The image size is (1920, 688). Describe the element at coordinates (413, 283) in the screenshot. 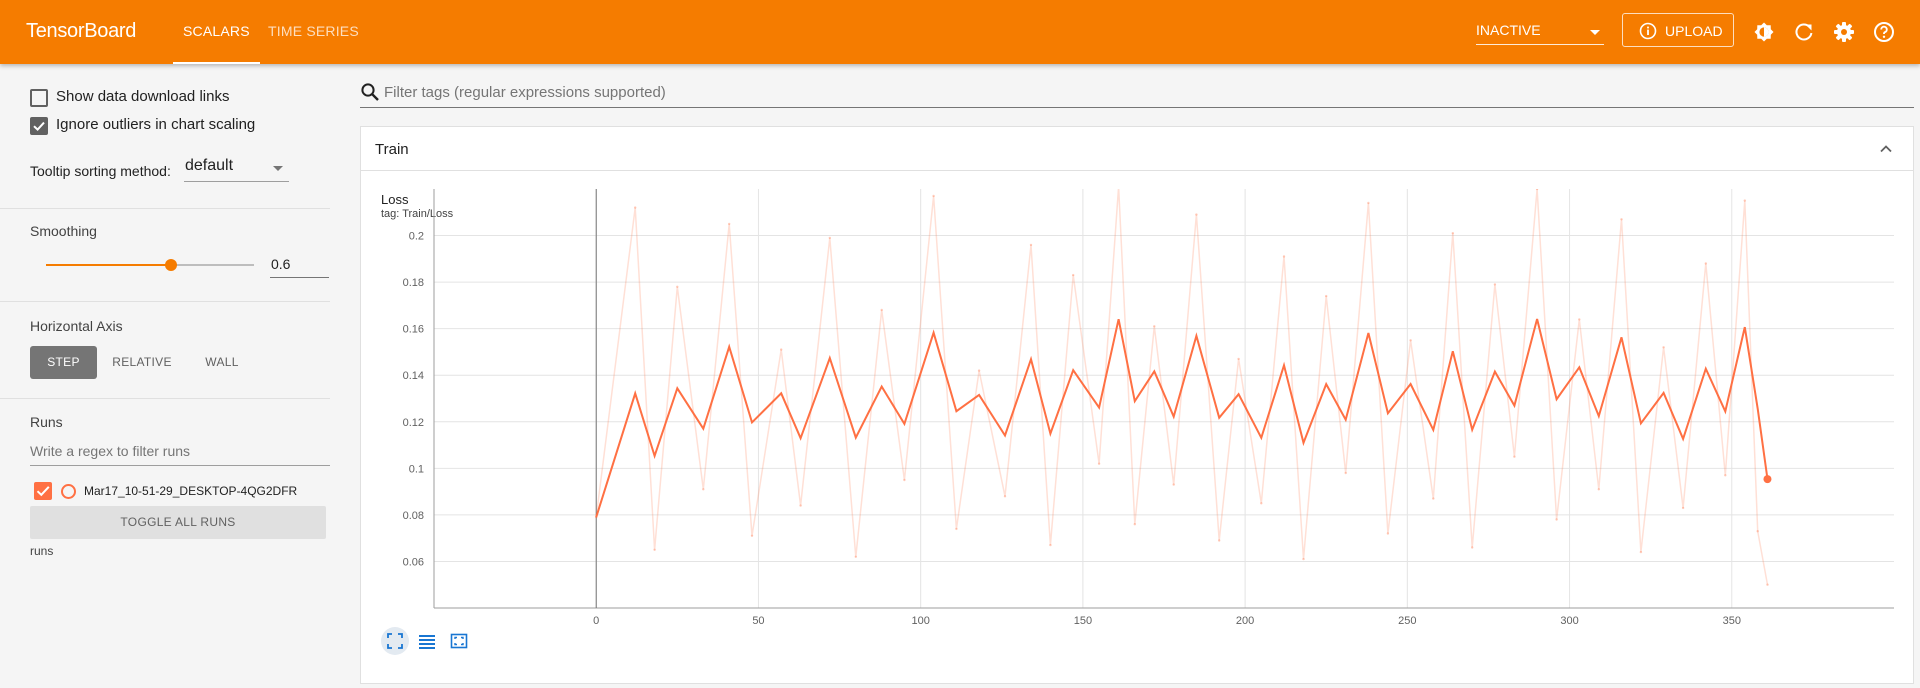

I see `y-tick-label: 0.18` at that location.